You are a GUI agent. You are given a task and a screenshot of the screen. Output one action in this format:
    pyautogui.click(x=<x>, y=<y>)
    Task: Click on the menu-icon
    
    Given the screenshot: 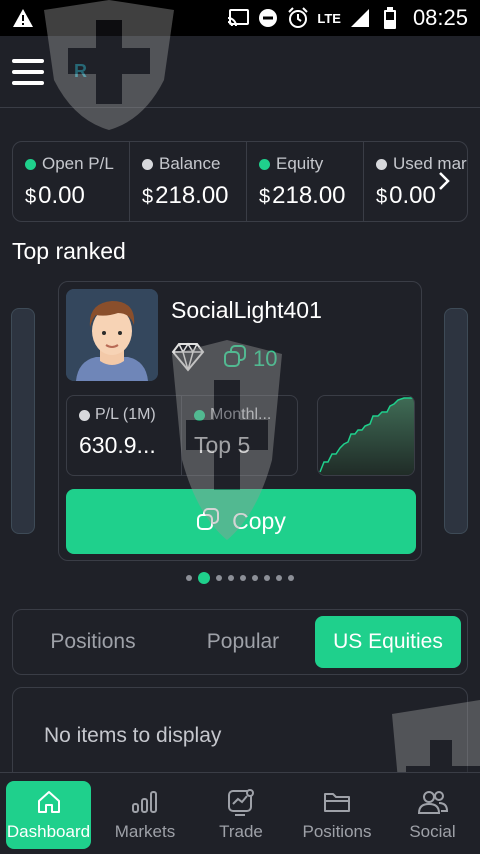 What is the action you would take?
    pyautogui.click(x=28, y=71)
    